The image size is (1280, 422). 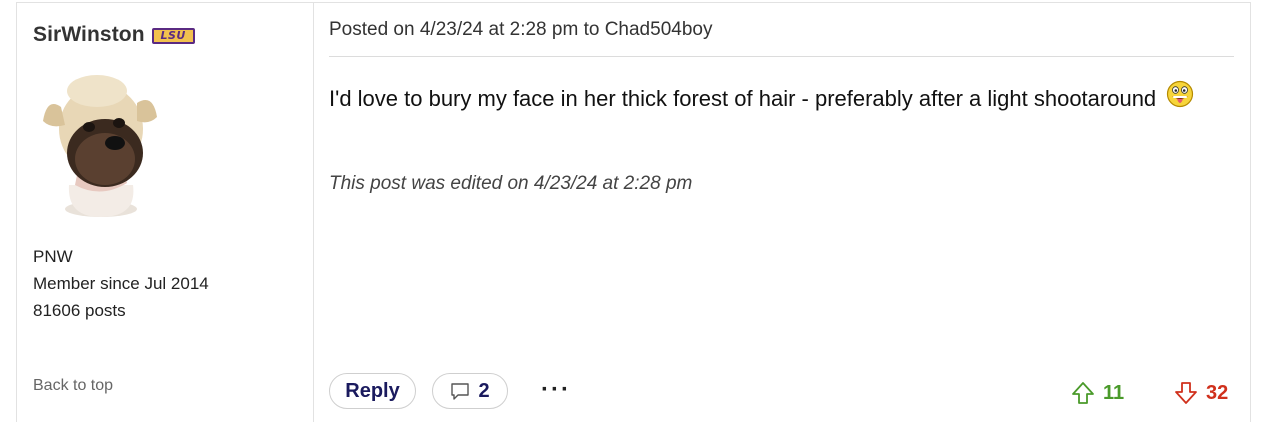 What do you see at coordinates (173, 36) in the screenshot?
I see `team-badge: LSU` at bounding box center [173, 36].